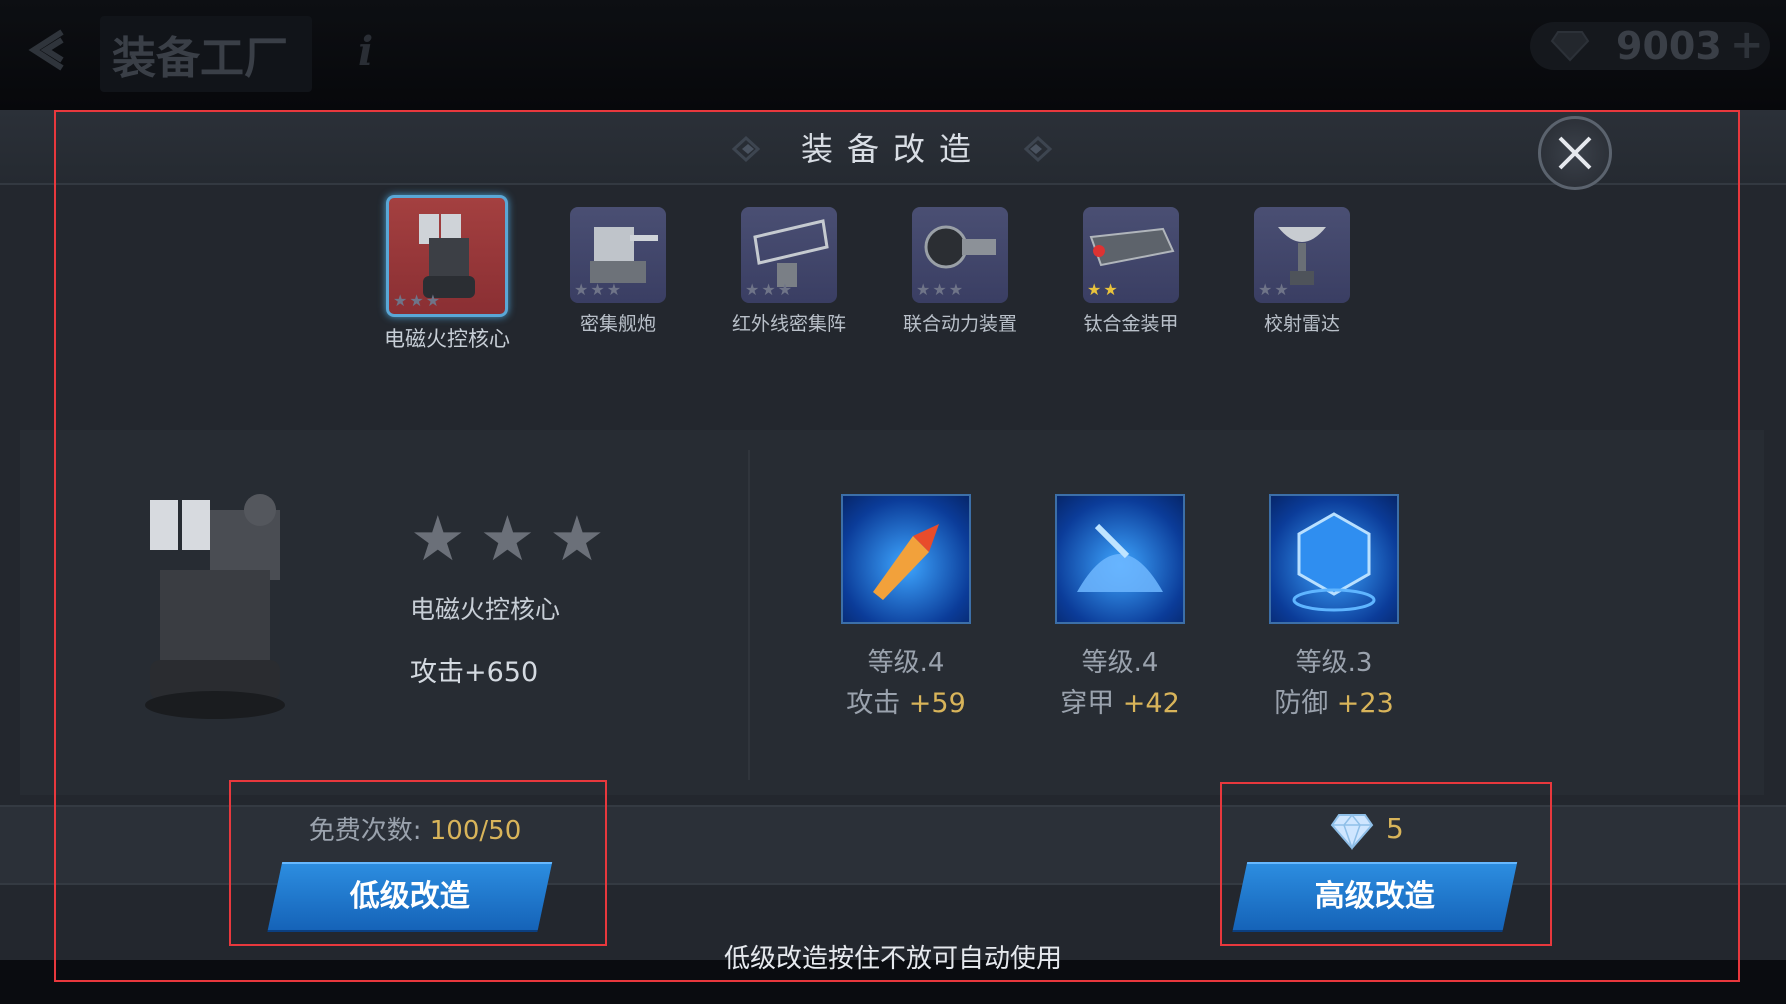 The height and width of the screenshot is (1004, 1786). Describe the element at coordinates (1301, 324) in the screenshot. I see `equip-label: 校射雷达` at that location.